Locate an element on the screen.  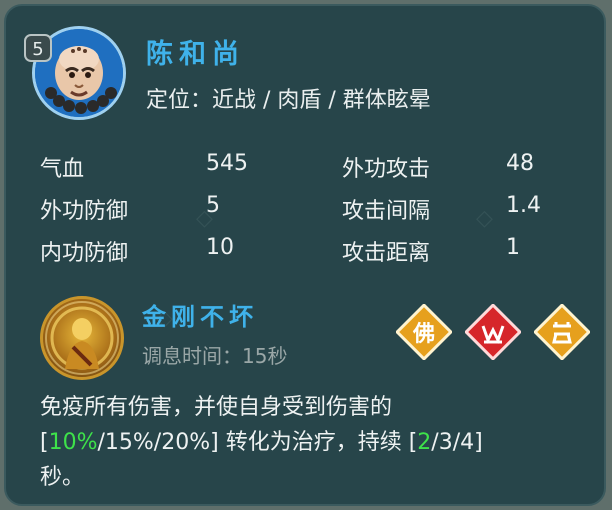
buddha-badge-icon: 佛 is located at coordinates (424, 332).